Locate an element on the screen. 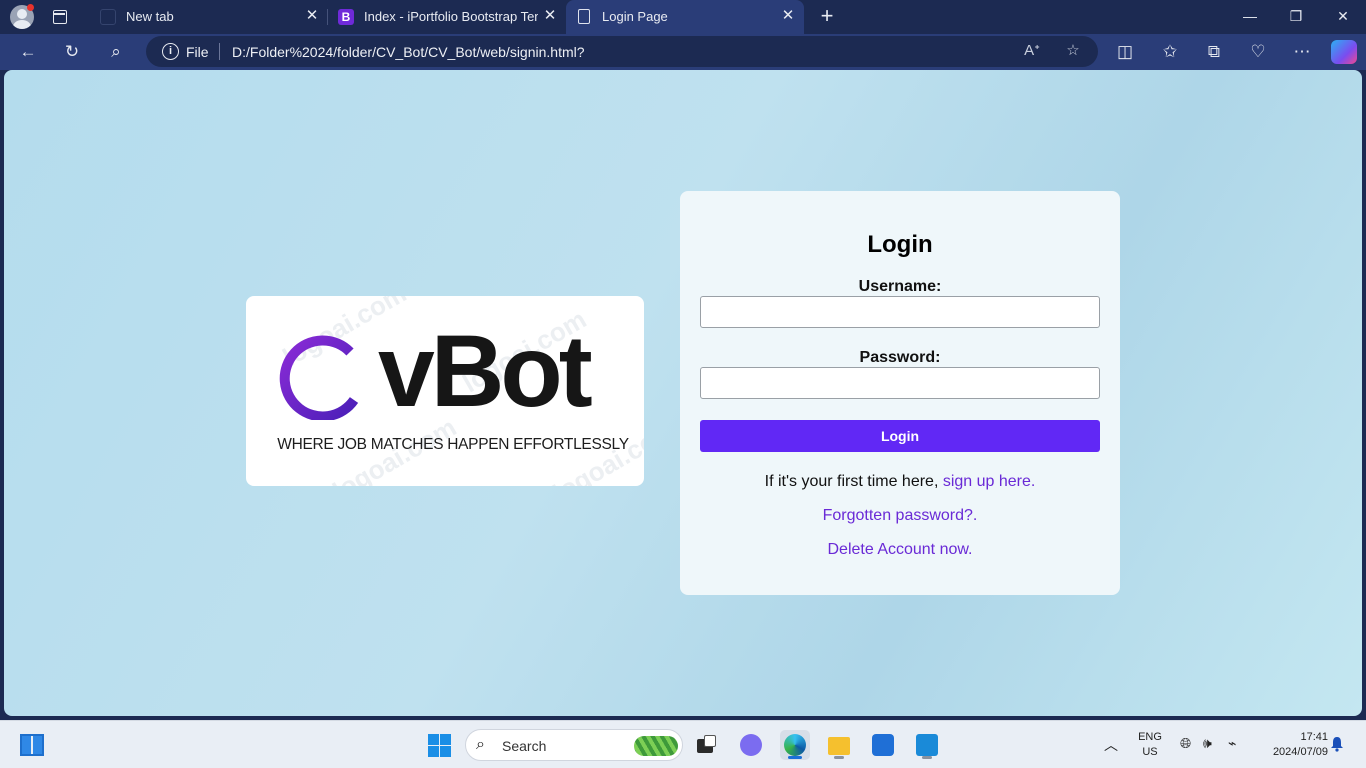  tab-login-page: Login Page ✕ is located at coordinates (685, 17).